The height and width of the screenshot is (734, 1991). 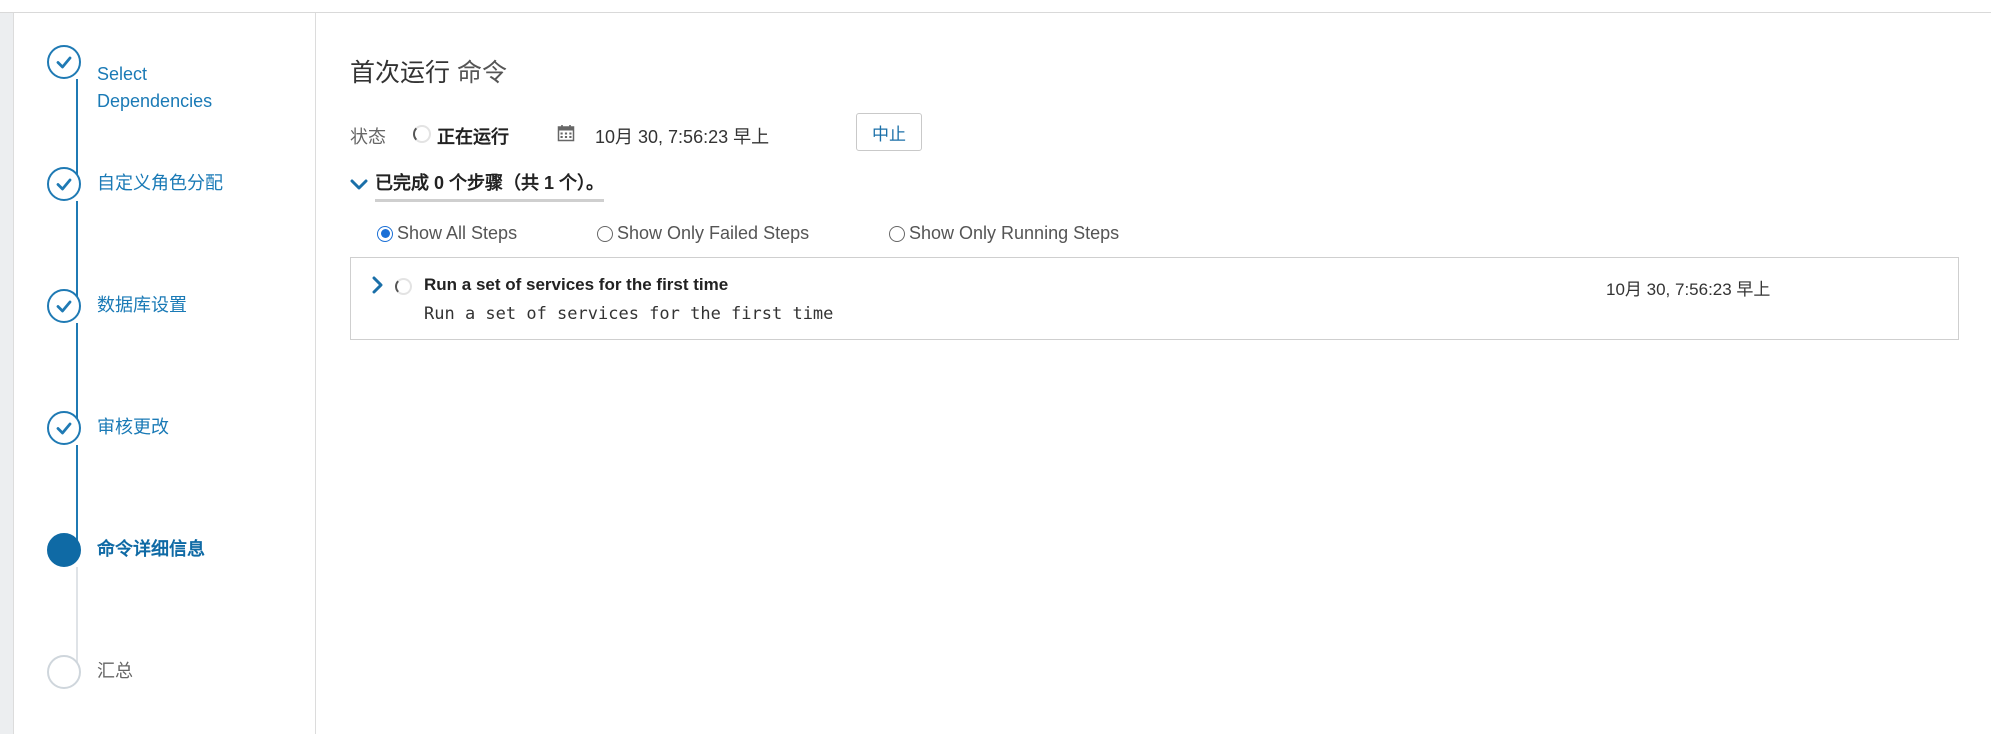 I want to click on step-pending-indicator, so click(x=64, y=672).